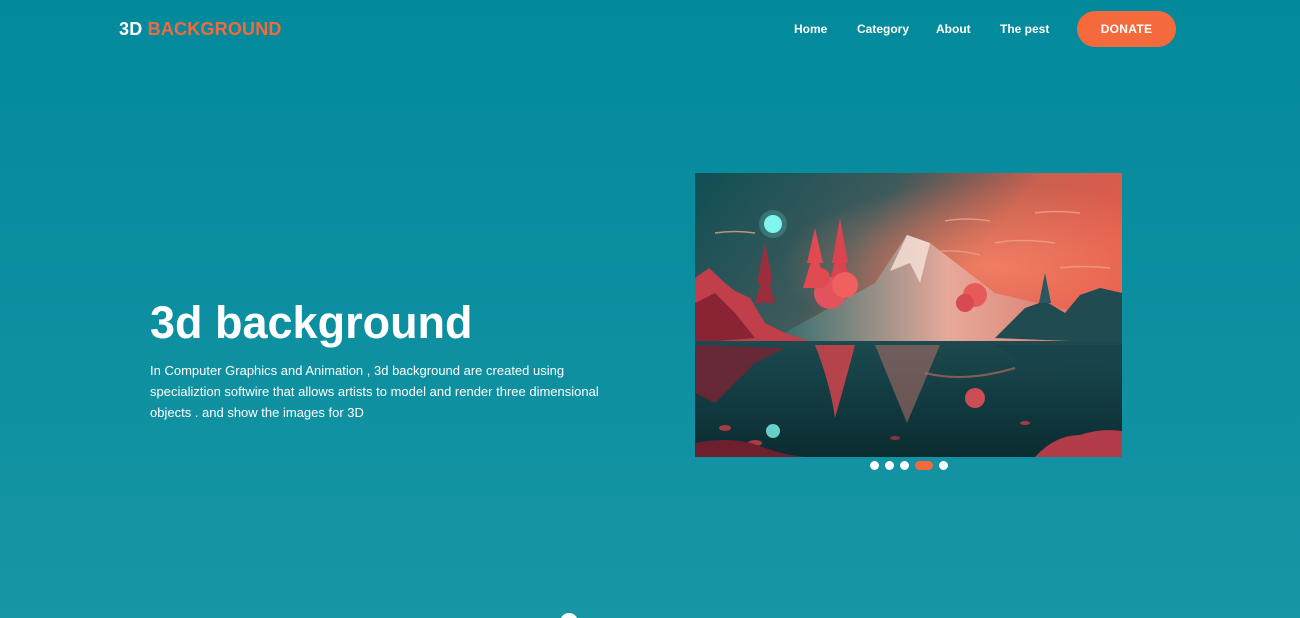 This screenshot has width=1300, height=618. What do you see at coordinates (1126, 29) in the screenshot?
I see `donate-button: DONATE` at bounding box center [1126, 29].